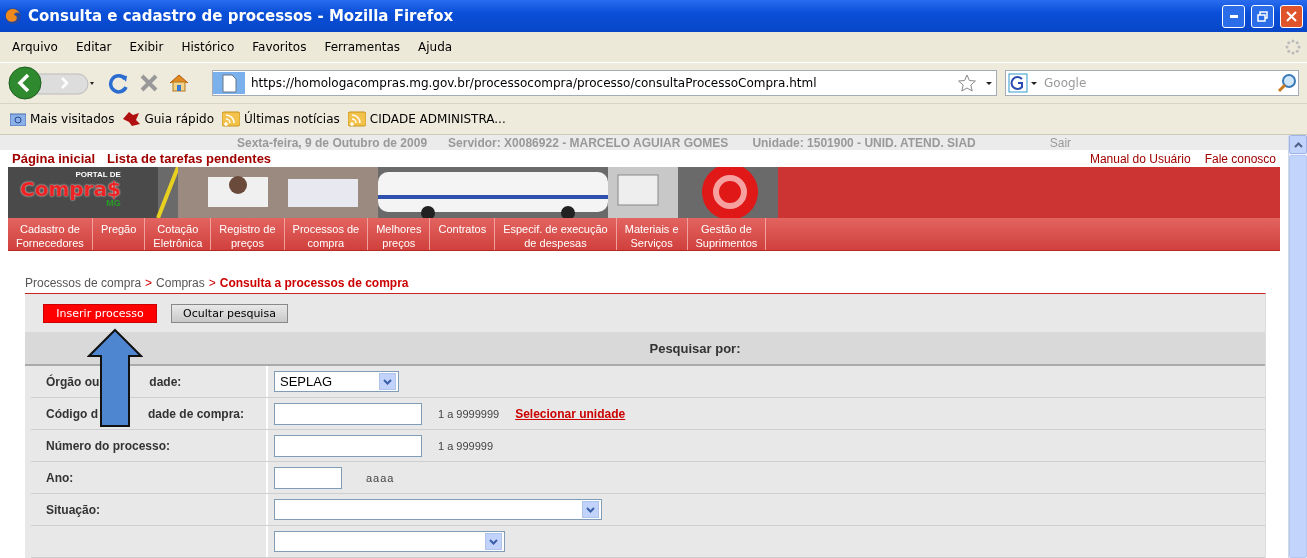  What do you see at coordinates (652, 234) in the screenshot?
I see `menu-tab: Materiais e Serviços` at bounding box center [652, 234].